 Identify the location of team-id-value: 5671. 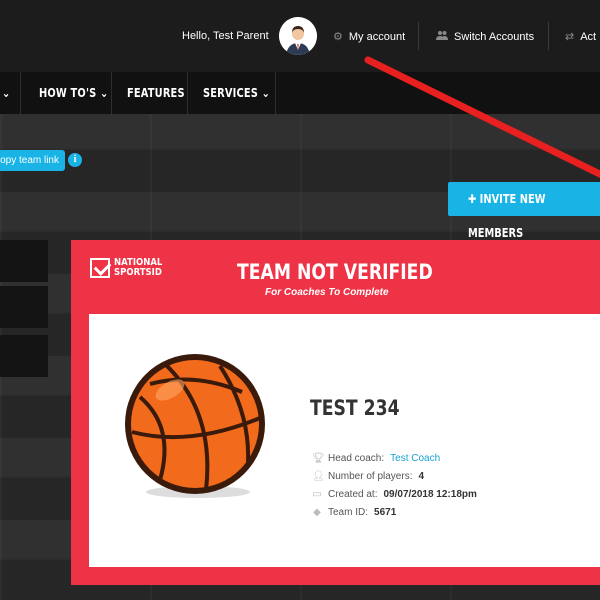
(385, 512).